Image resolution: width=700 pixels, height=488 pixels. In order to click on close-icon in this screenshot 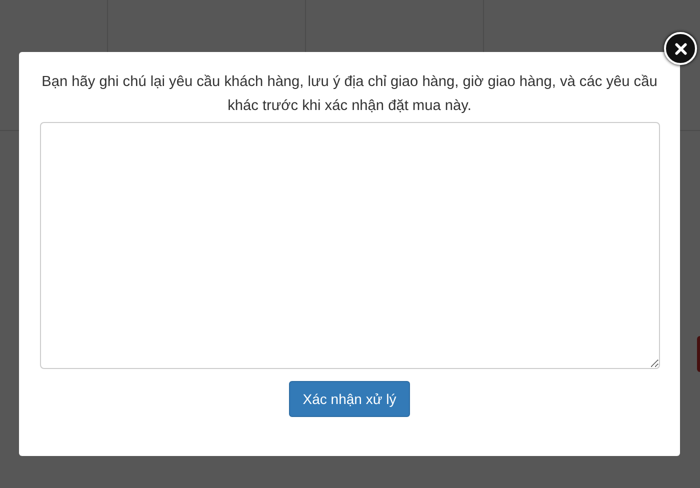, I will do `click(681, 49)`.